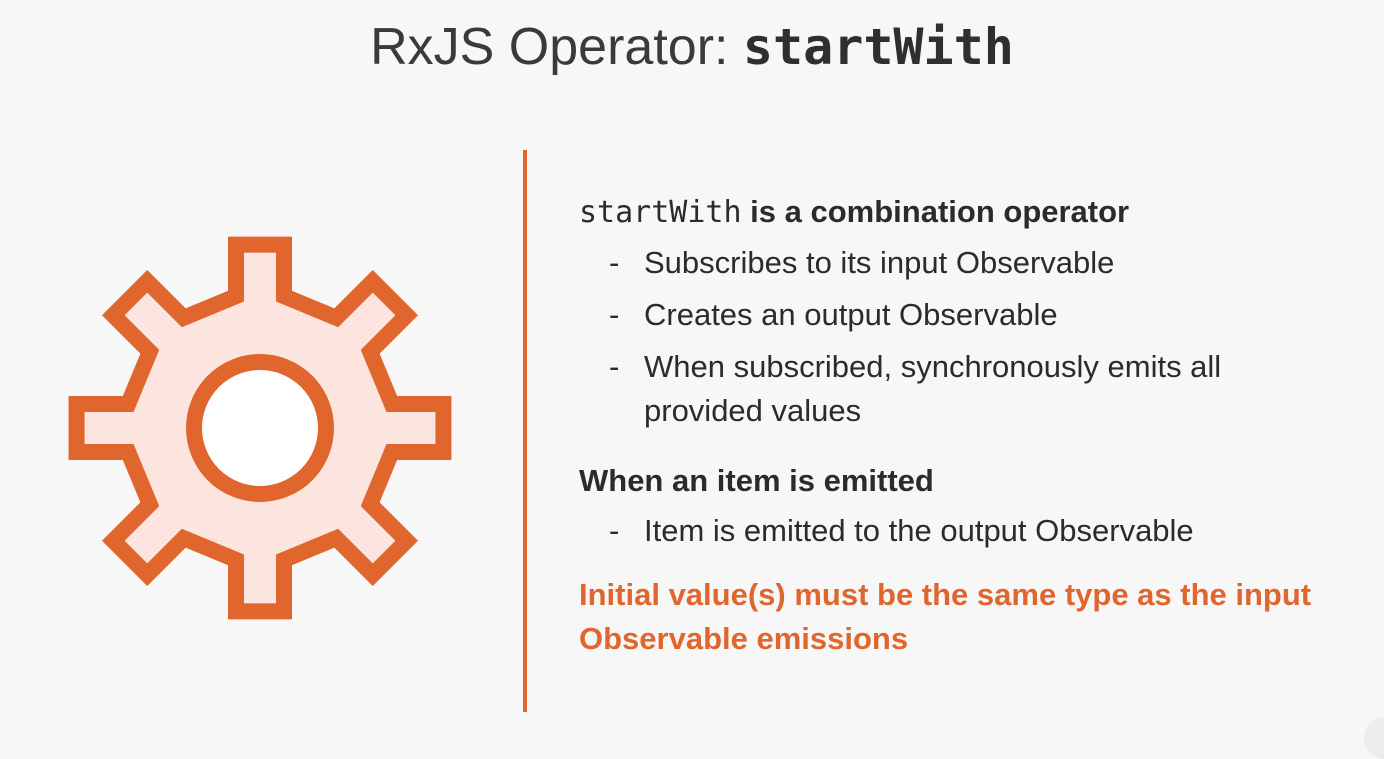 The image size is (1384, 759). Describe the element at coordinates (1374, 738) in the screenshot. I see `corner-button-edge` at that location.